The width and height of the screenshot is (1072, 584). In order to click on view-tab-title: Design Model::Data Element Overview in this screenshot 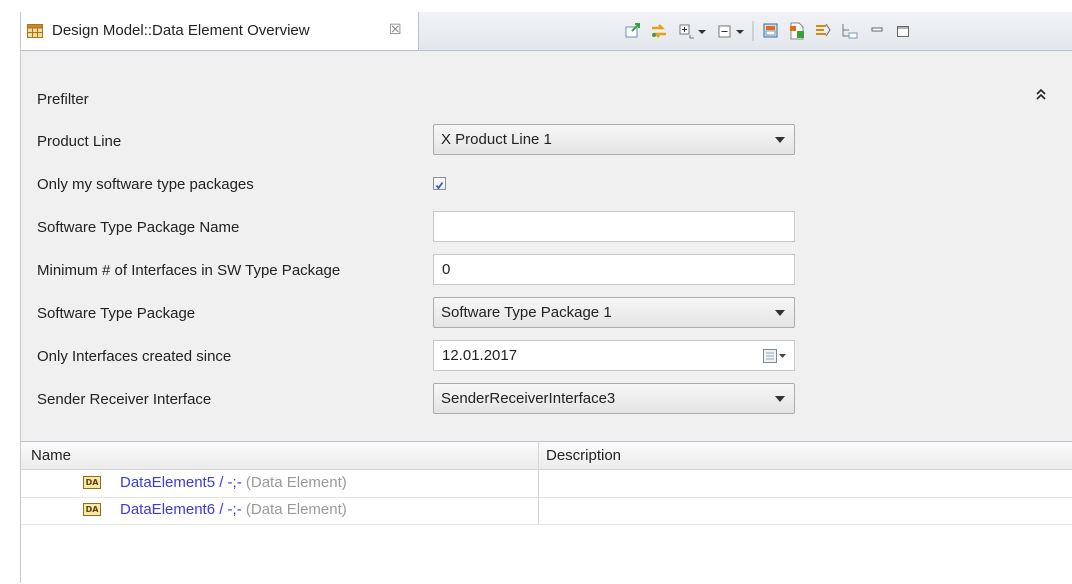, I will do `click(181, 30)`.